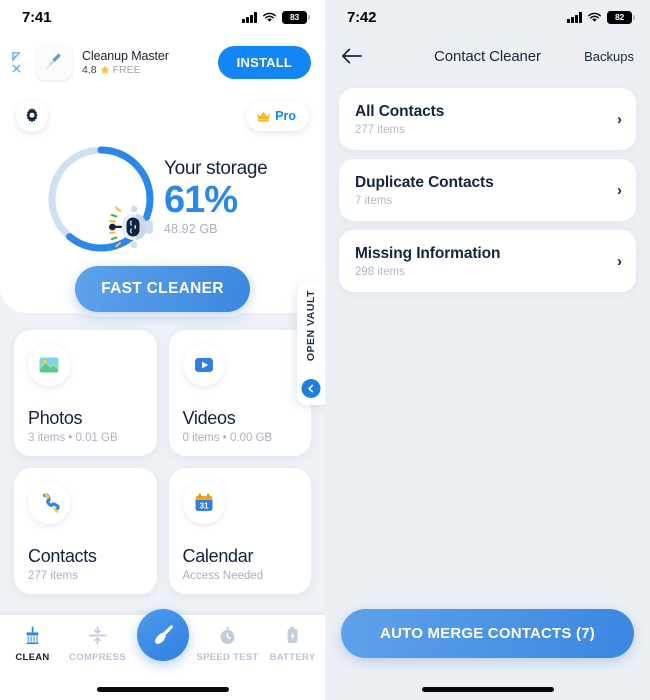  Describe the element at coordinates (227, 438) in the screenshot. I see `tile-subtitle: 0 items • 0.00 GB` at that location.